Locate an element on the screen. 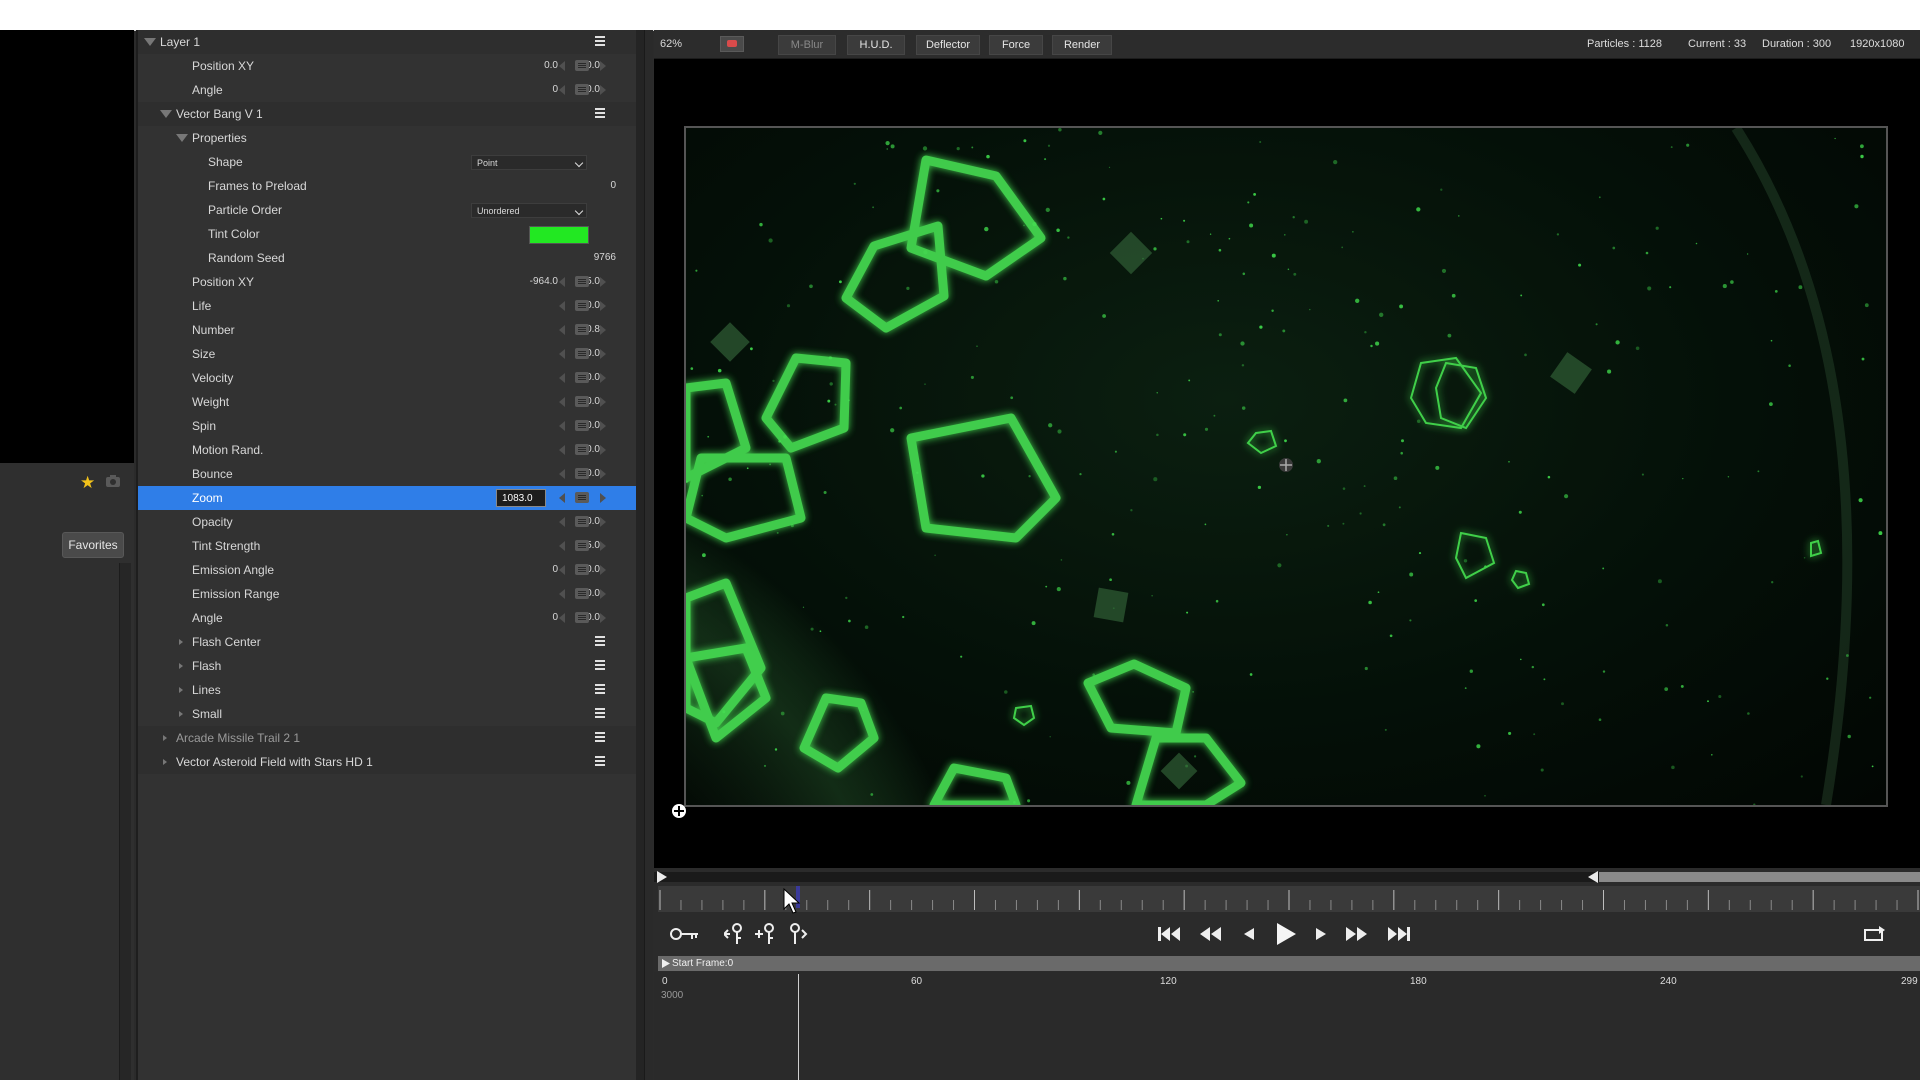 The height and width of the screenshot is (1080, 1920). property-row: Angle 0 0.0 is located at coordinates (387, 90).